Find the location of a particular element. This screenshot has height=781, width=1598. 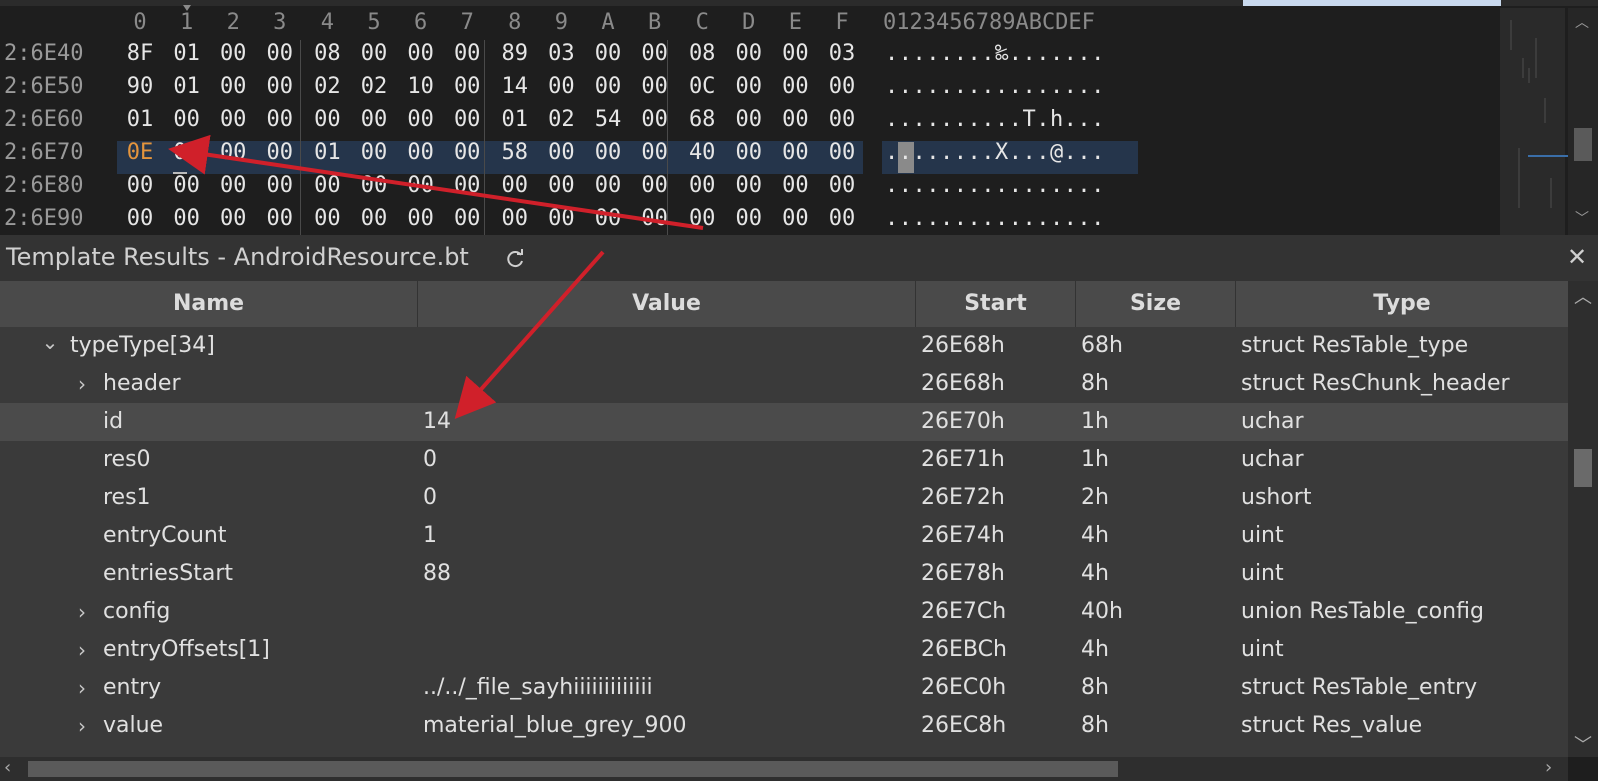

tree-row: entriesStart 88 26E78h 4h uint is located at coordinates (784, 574).